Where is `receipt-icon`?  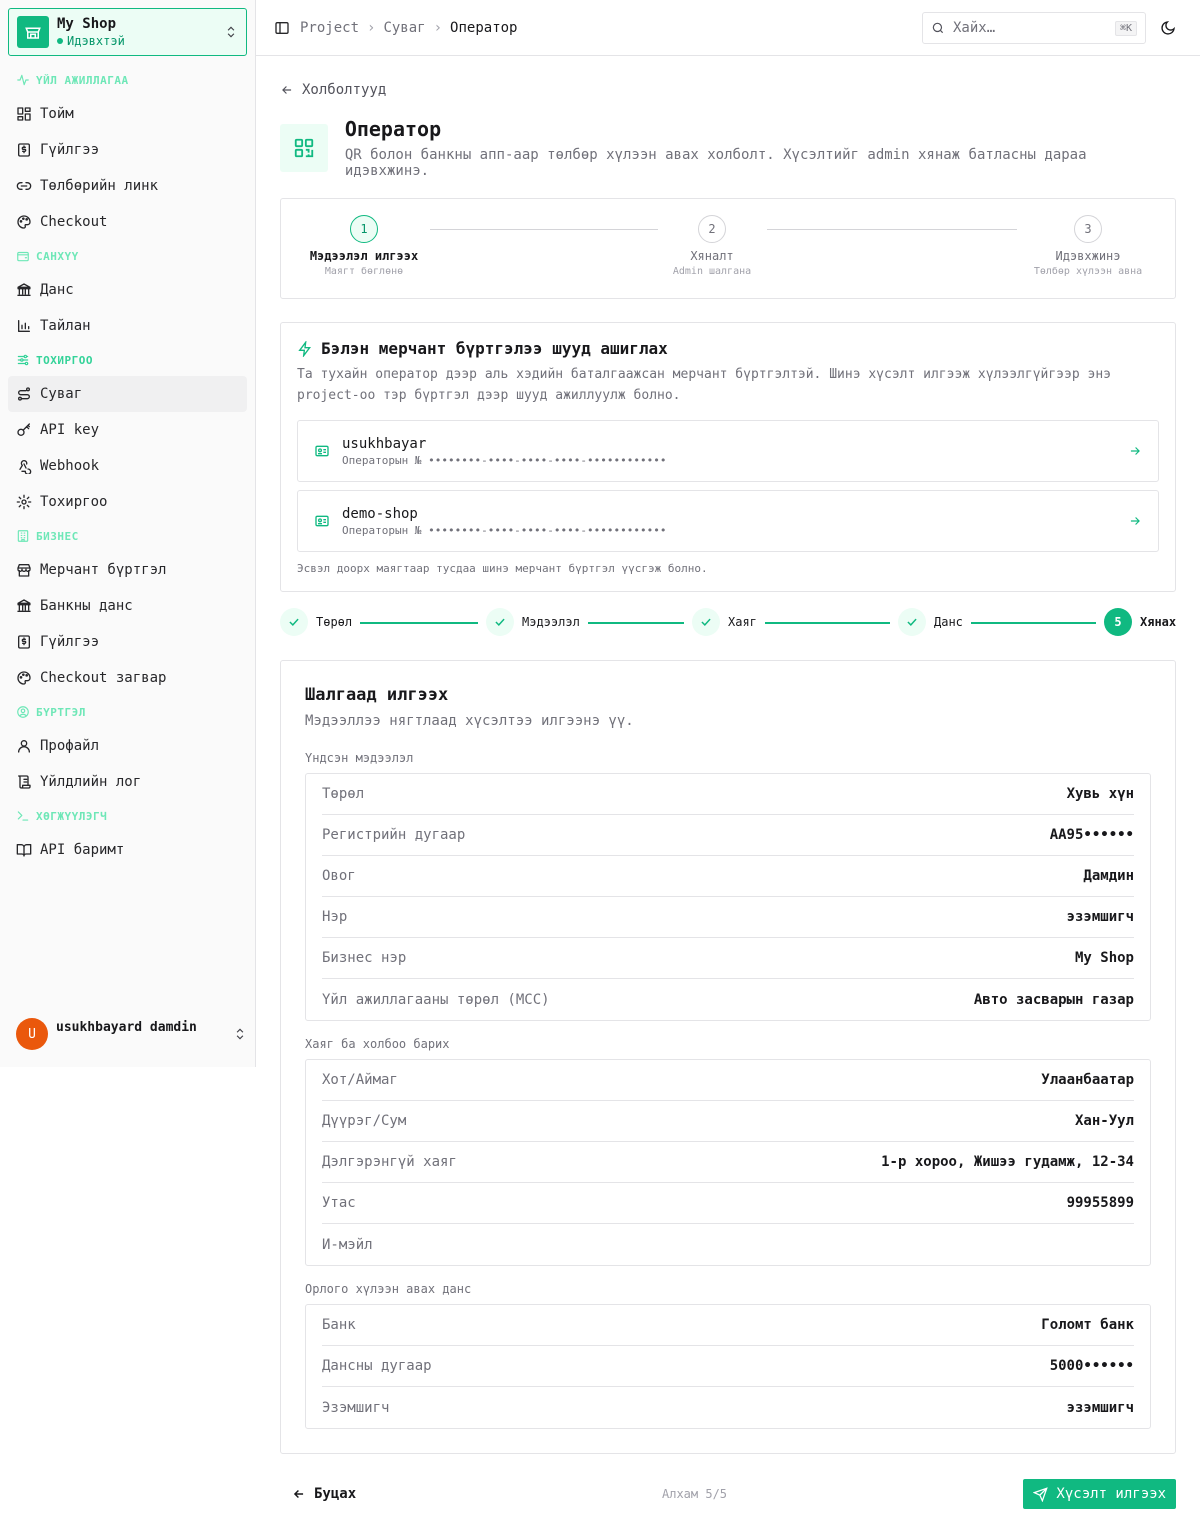
receipt-icon is located at coordinates (24, 642).